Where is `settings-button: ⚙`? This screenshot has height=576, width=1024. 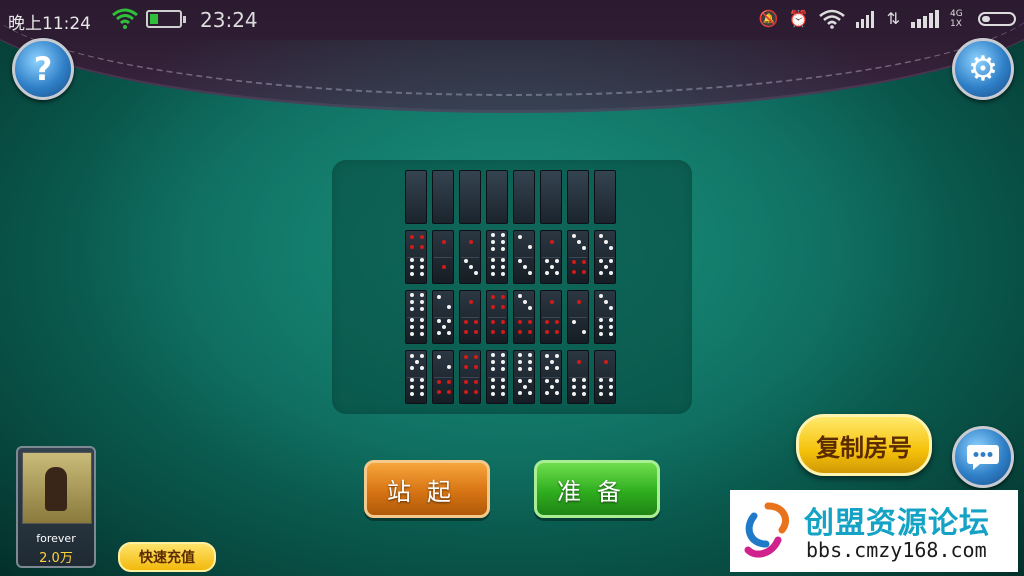 settings-button: ⚙ is located at coordinates (983, 69).